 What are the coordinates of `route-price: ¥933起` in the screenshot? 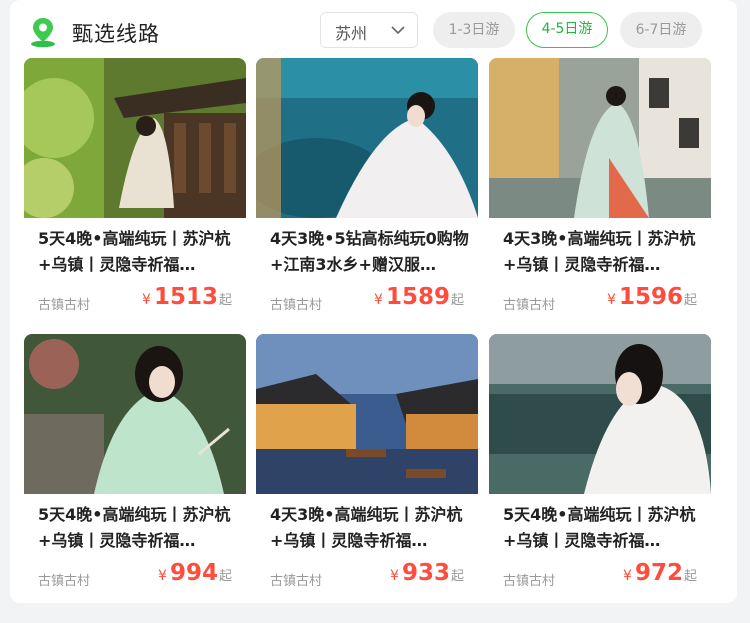 It's located at (427, 573).